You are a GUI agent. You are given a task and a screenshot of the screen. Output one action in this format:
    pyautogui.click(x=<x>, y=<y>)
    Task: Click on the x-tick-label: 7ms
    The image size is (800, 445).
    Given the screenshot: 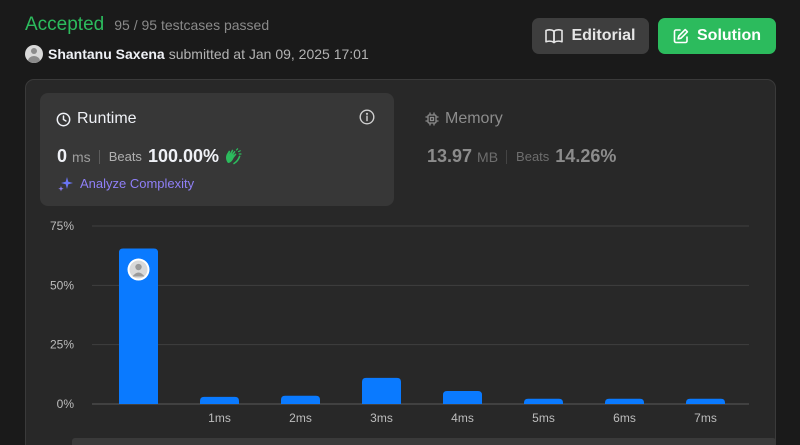 What is the action you would take?
    pyautogui.click(x=705, y=418)
    